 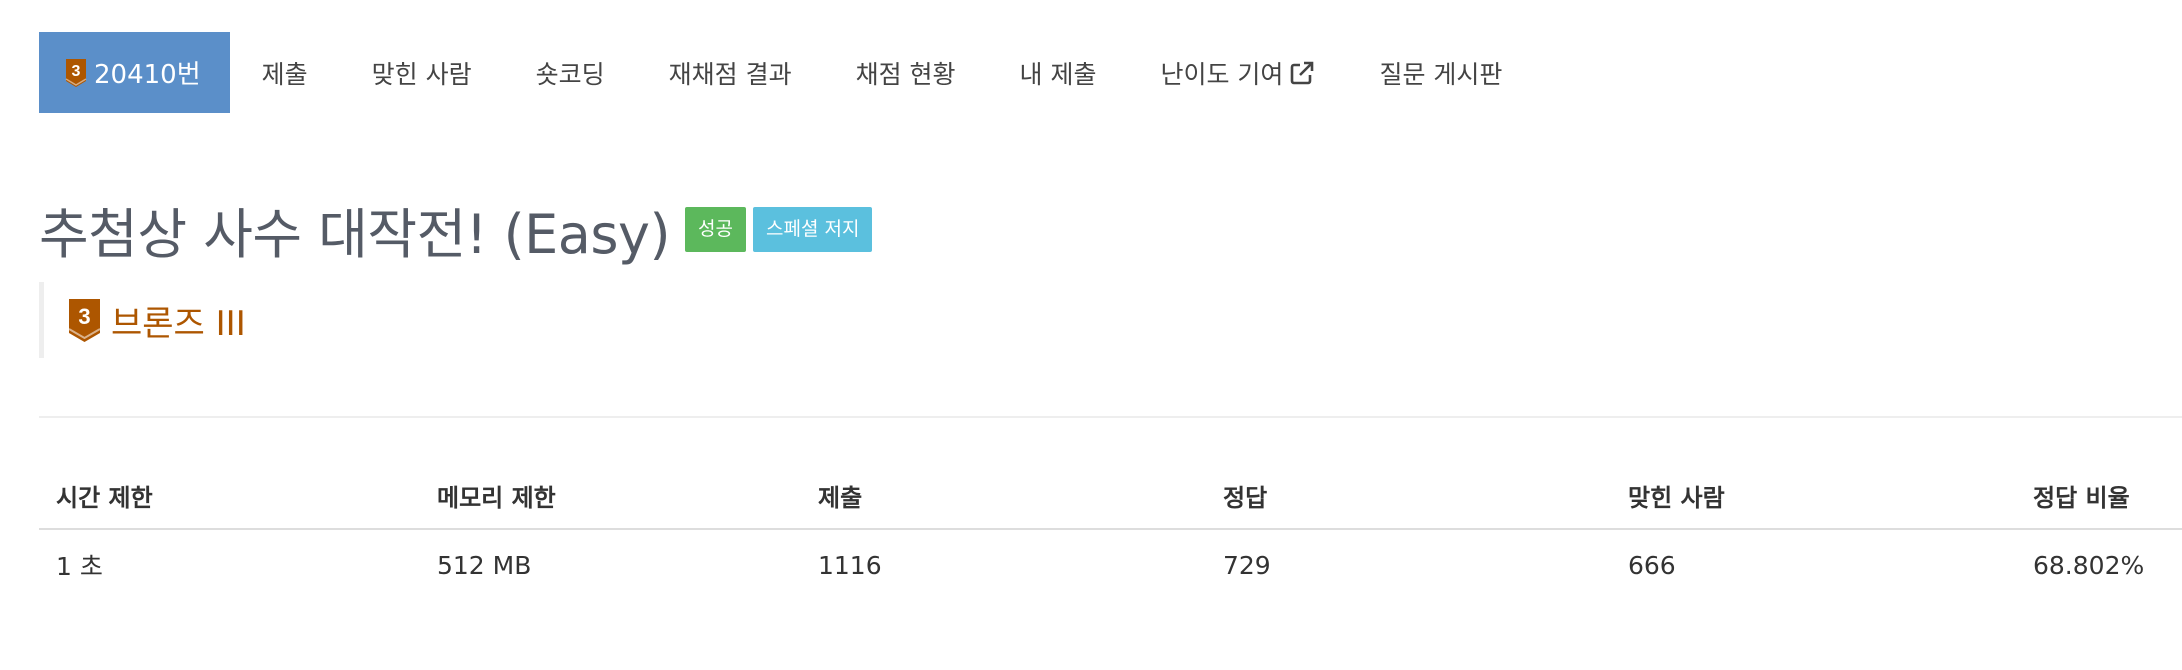 I want to click on submissions-value: 1116, so click(x=850, y=565).